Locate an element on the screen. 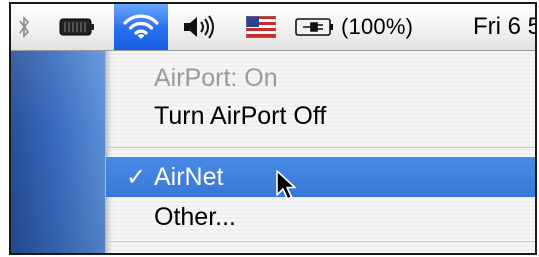  network-item-airnet: ✓ AirNet is located at coordinates (320, 177).